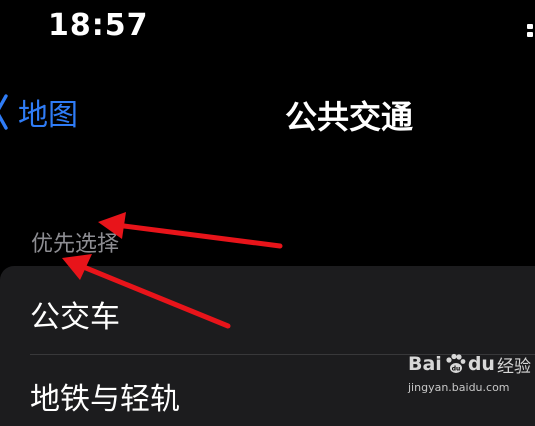  What do you see at coordinates (190, 230) in the screenshot?
I see `red-arrow-icon` at bounding box center [190, 230].